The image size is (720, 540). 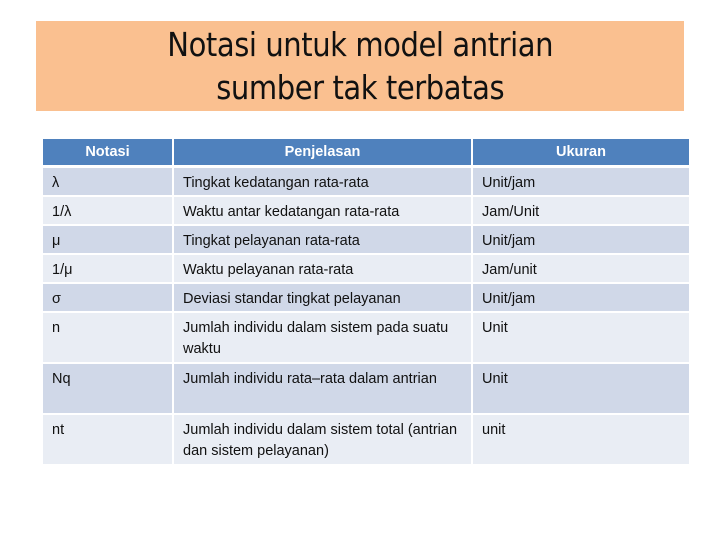 I want to click on cell-notasi: 1/λ, so click(x=107, y=210).